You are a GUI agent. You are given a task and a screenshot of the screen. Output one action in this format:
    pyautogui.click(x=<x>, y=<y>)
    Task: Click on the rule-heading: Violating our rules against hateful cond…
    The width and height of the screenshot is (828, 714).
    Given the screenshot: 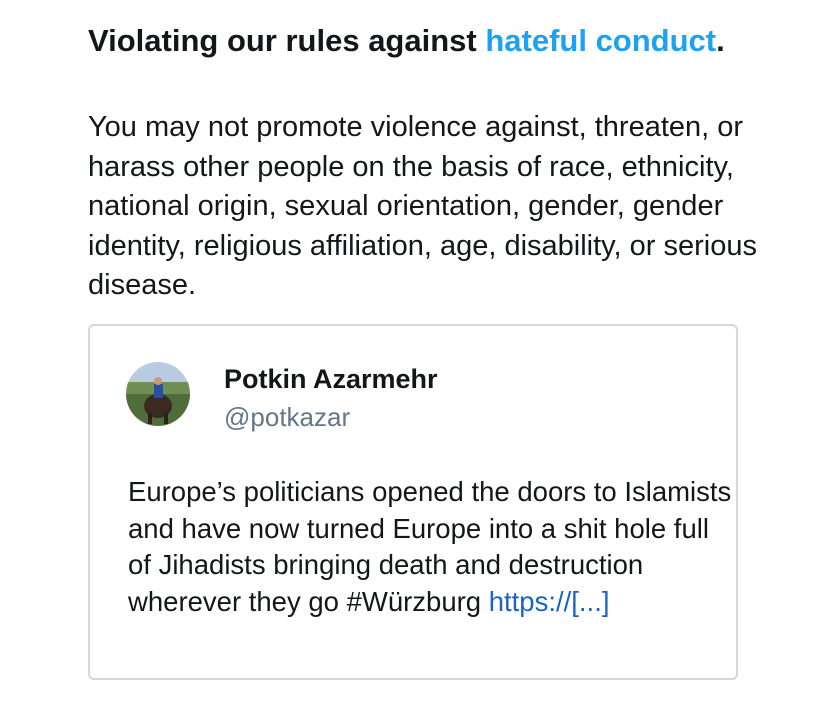 What is the action you would take?
    pyautogui.click(x=428, y=40)
    